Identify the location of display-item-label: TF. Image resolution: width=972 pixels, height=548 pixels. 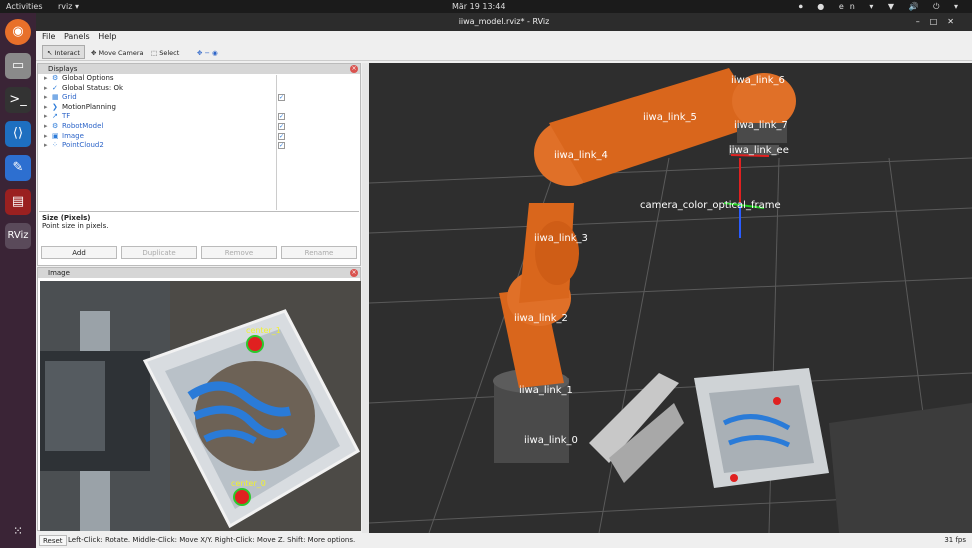
(66, 116).